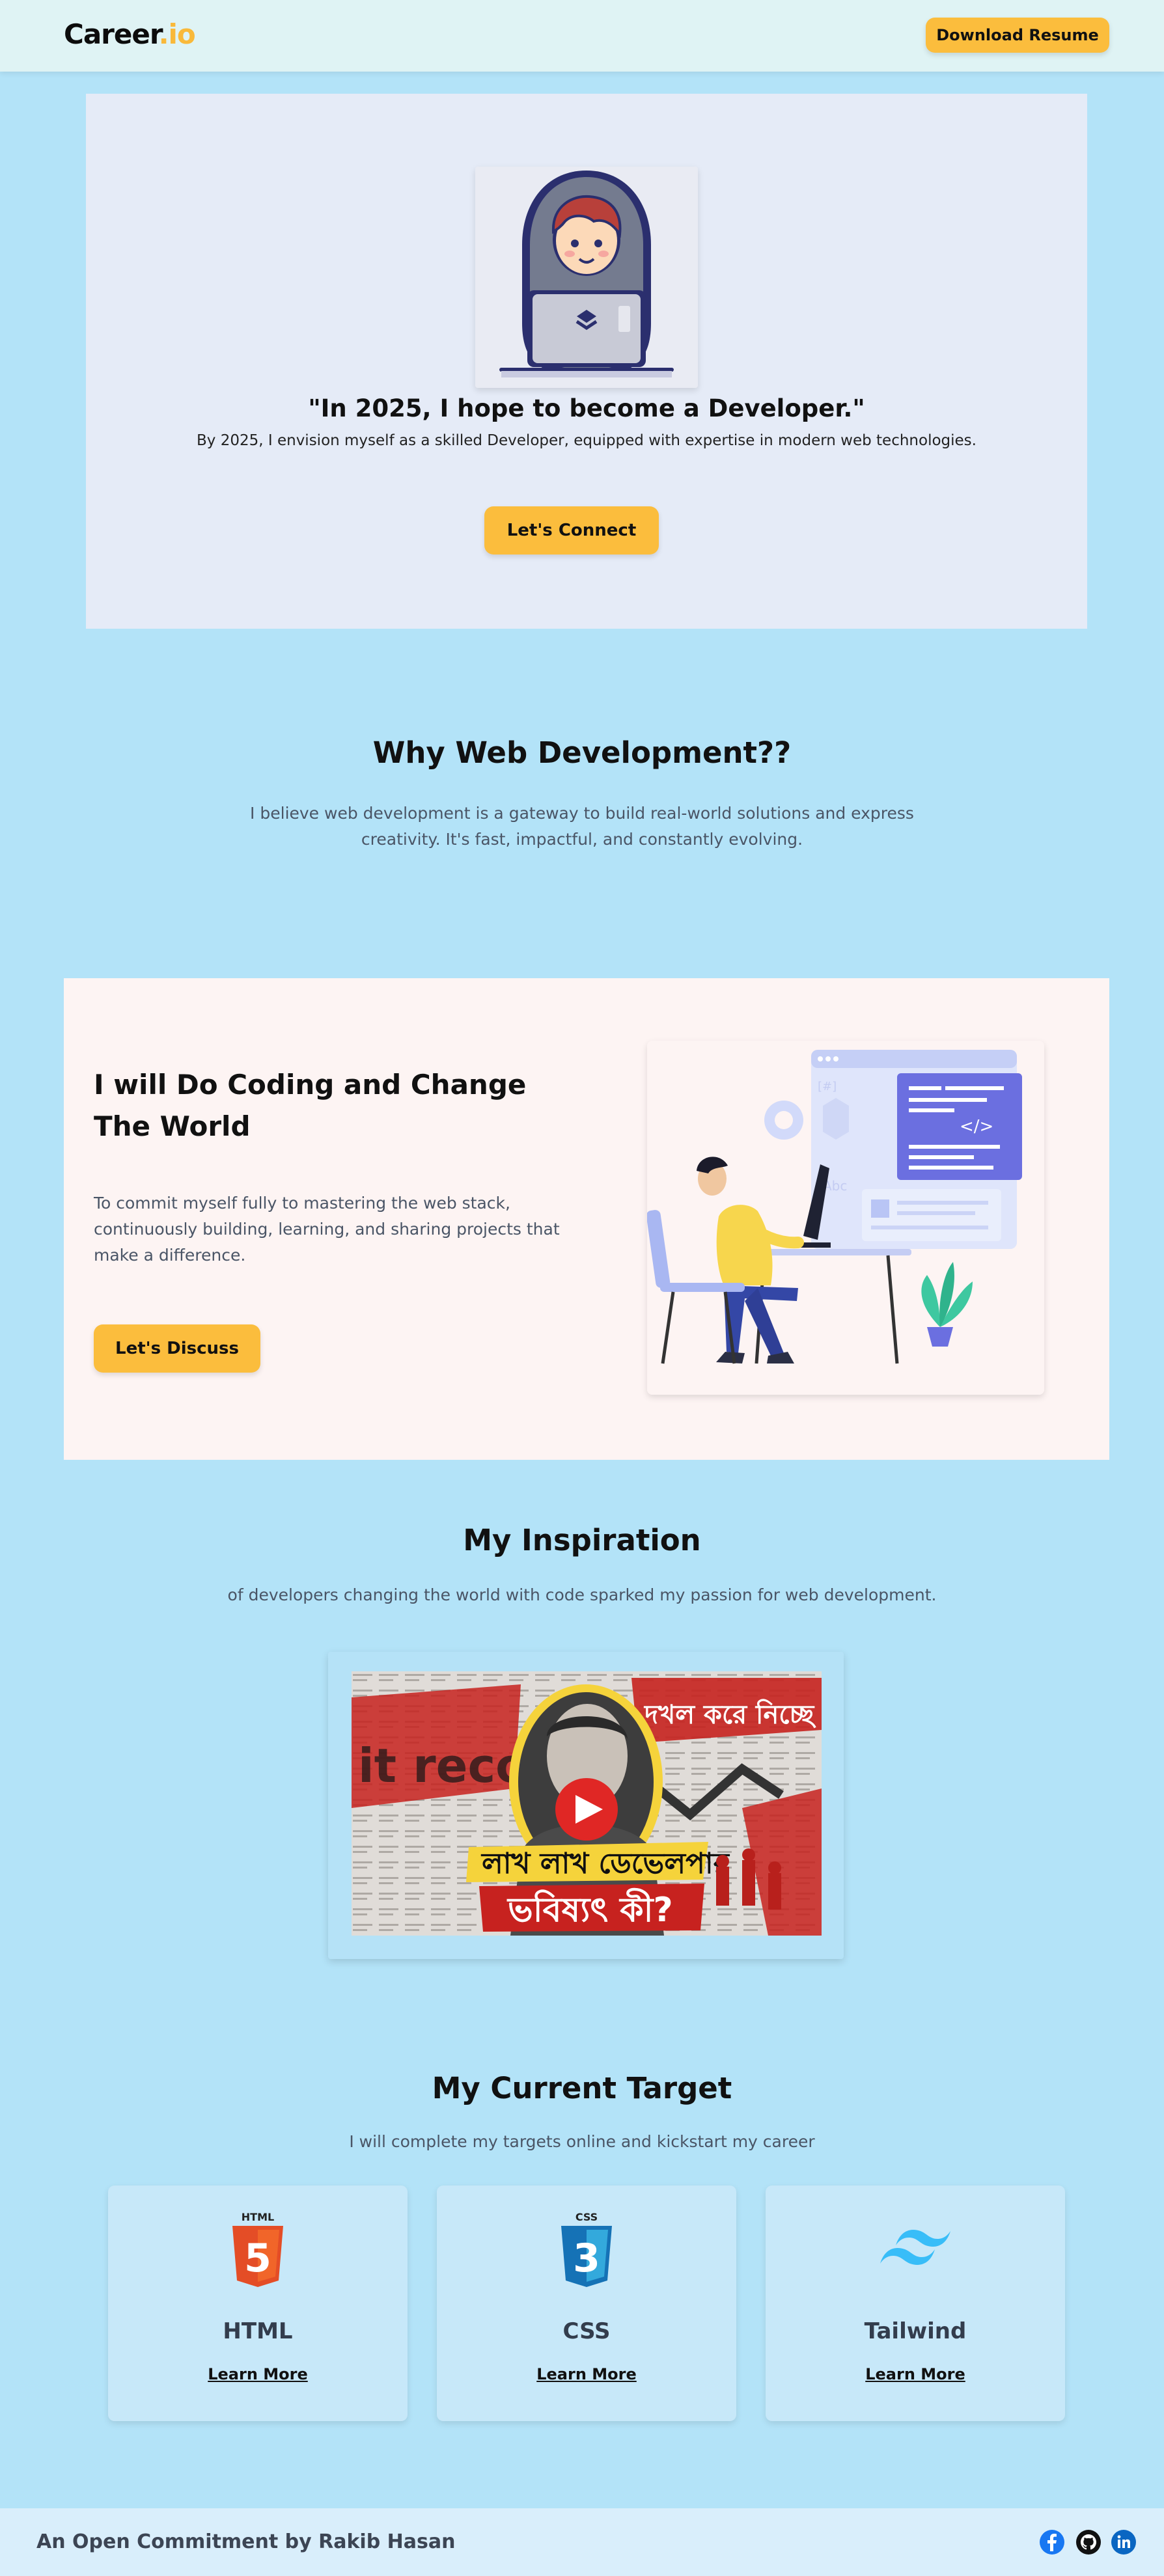 The image size is (1164, 2576). What do you see at coordinates (310, 1106) in the screenshot?
I see `coding-title: I will Do Coding and Change The World` at bounding box center [310, 1106].